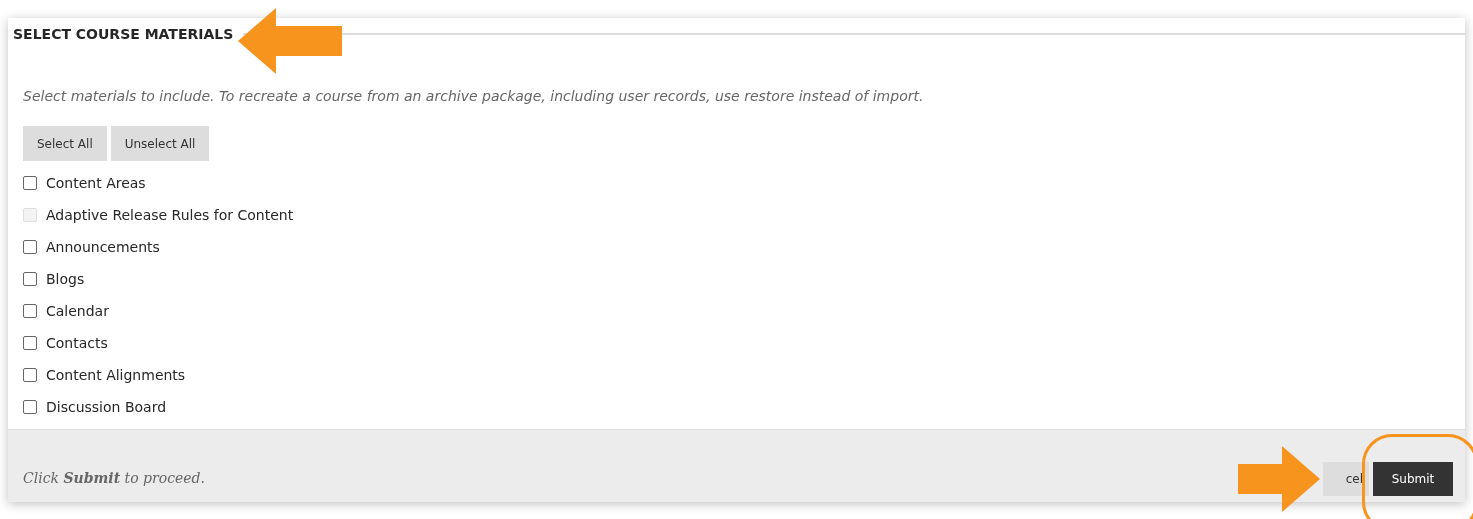 This screenshot has width=1473, height=519. What do you see at coordinates (77, 311) in the screenshot?
I see `material-label: Calendar` at bounding box center [77, 311].